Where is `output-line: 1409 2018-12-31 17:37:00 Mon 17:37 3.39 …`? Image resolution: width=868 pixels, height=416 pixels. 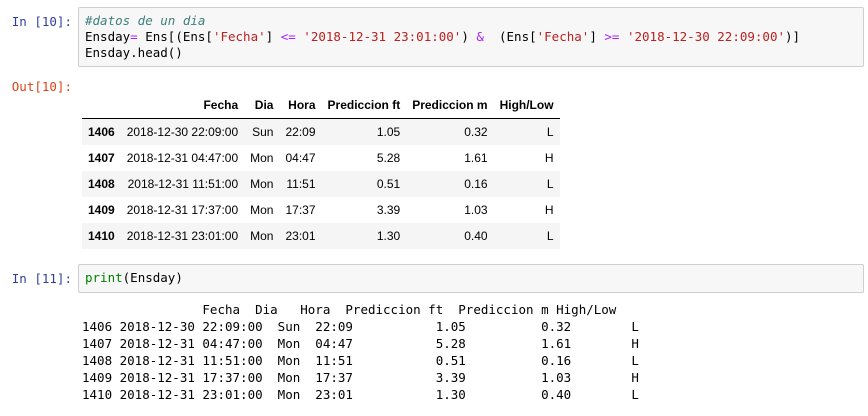
output-line: 1409 2018-12-31 17:37:00 Mon 17:37 3.39 … is located at coordinates (360, 377).